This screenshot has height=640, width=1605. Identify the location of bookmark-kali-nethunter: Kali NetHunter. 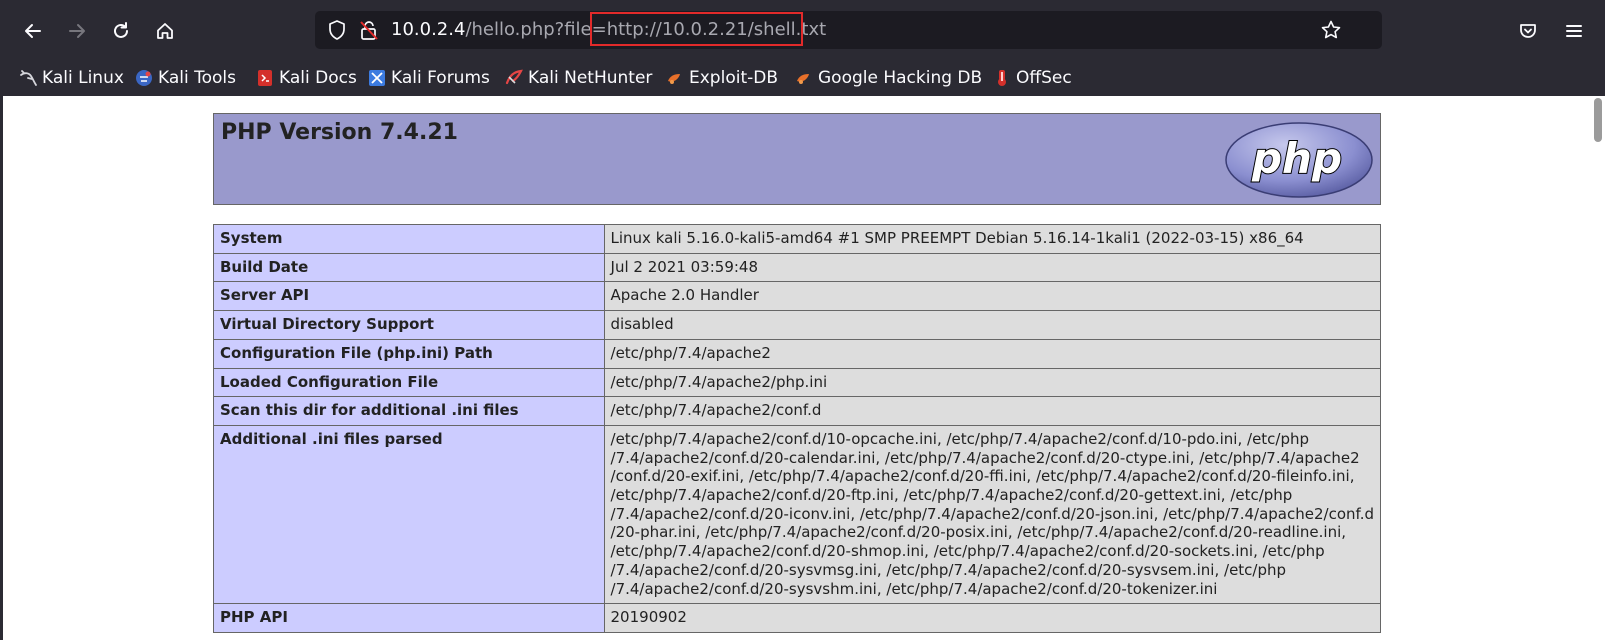
(578, 78).